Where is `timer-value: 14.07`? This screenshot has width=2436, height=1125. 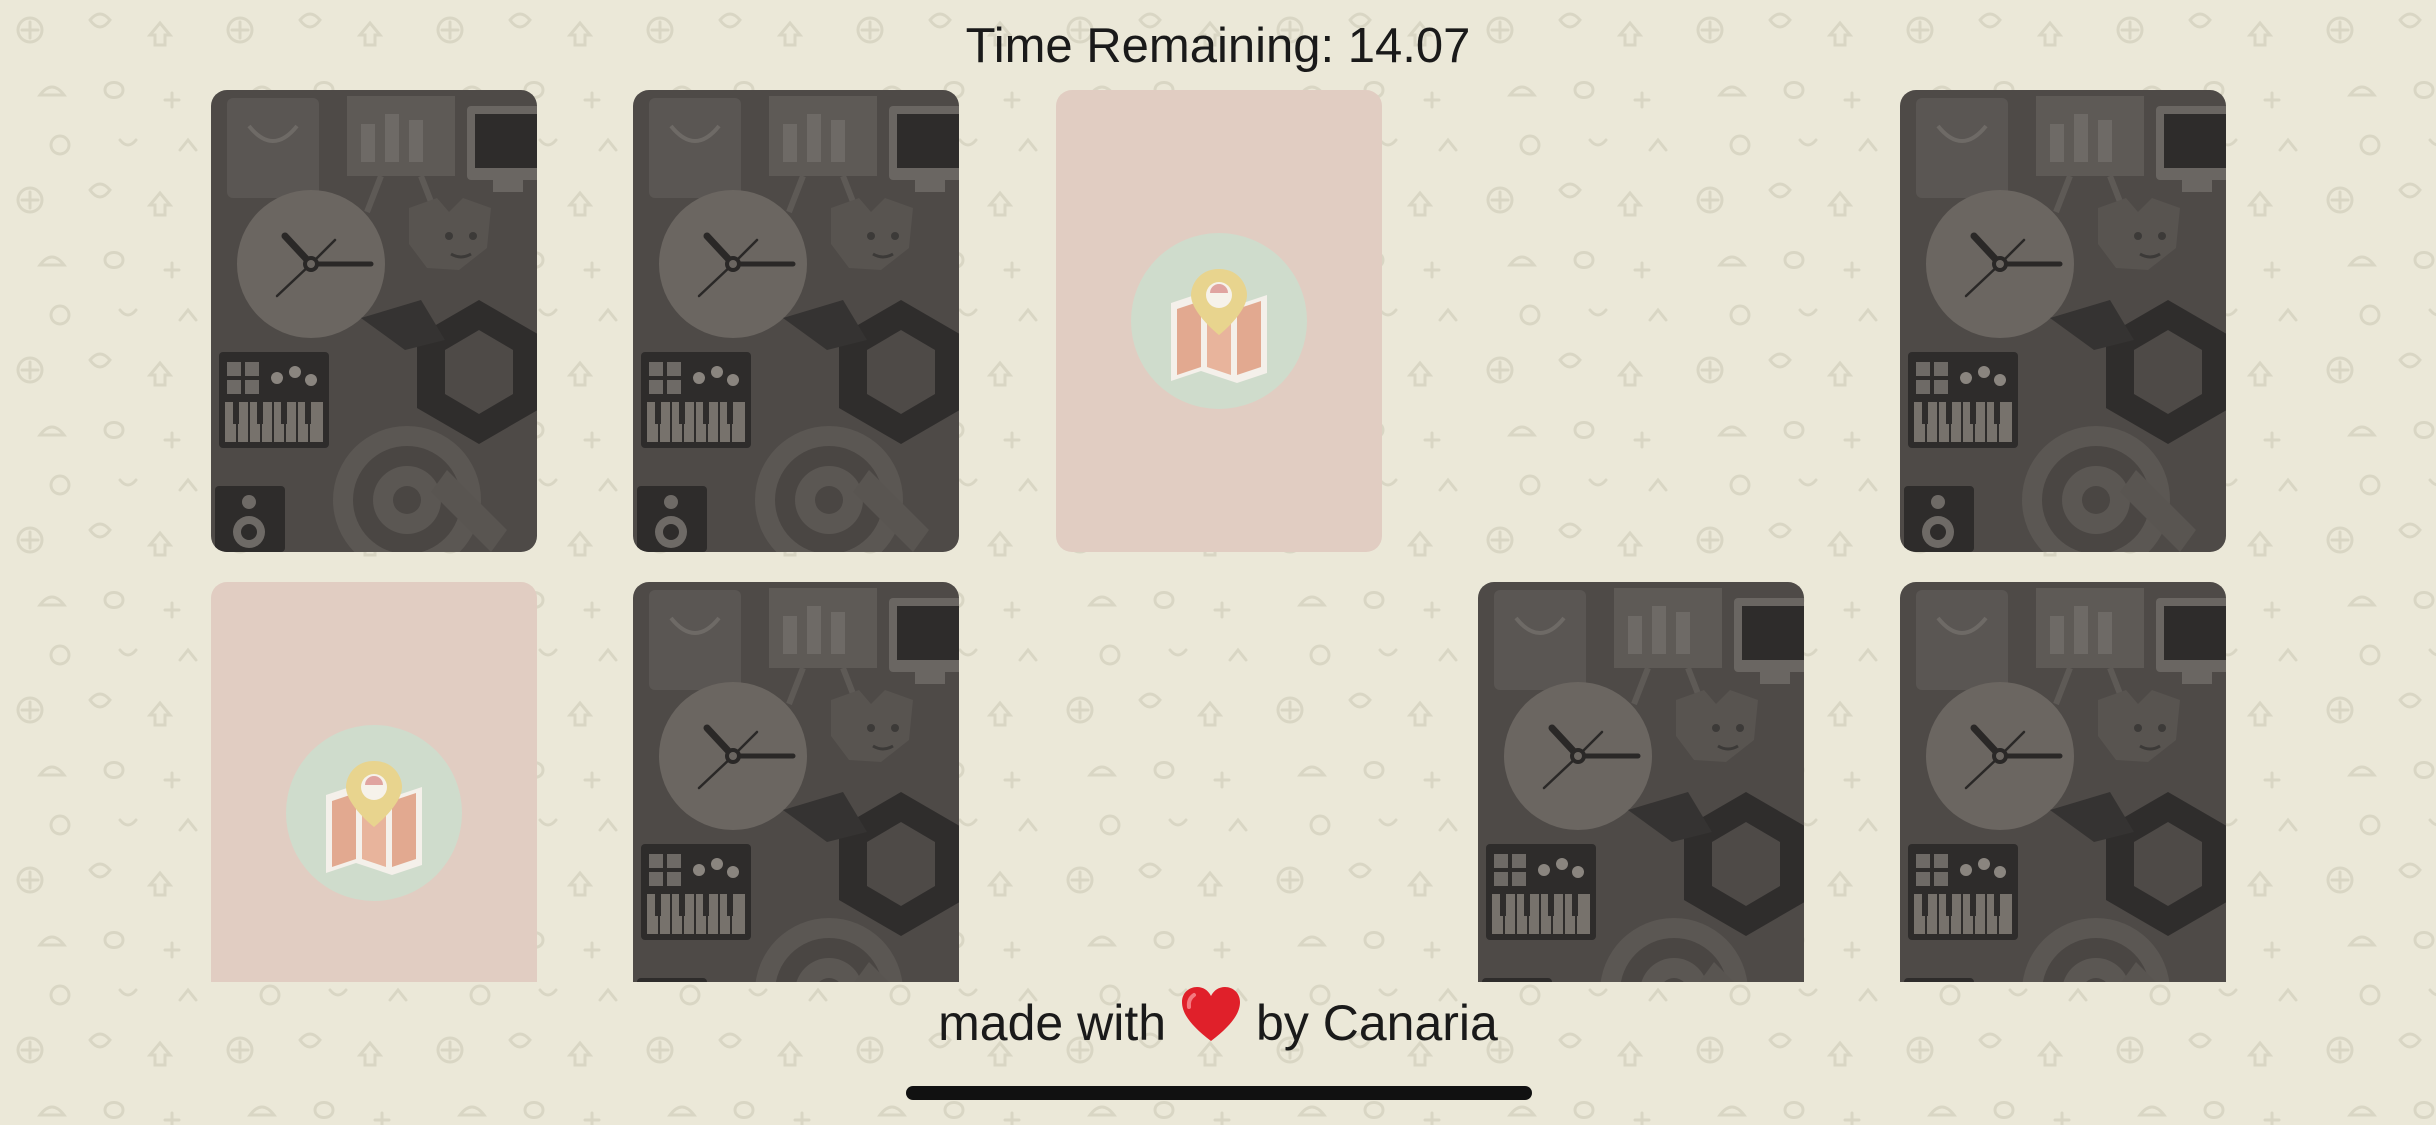
timer-value: 14.07 is located at coordinates (1409, 46).